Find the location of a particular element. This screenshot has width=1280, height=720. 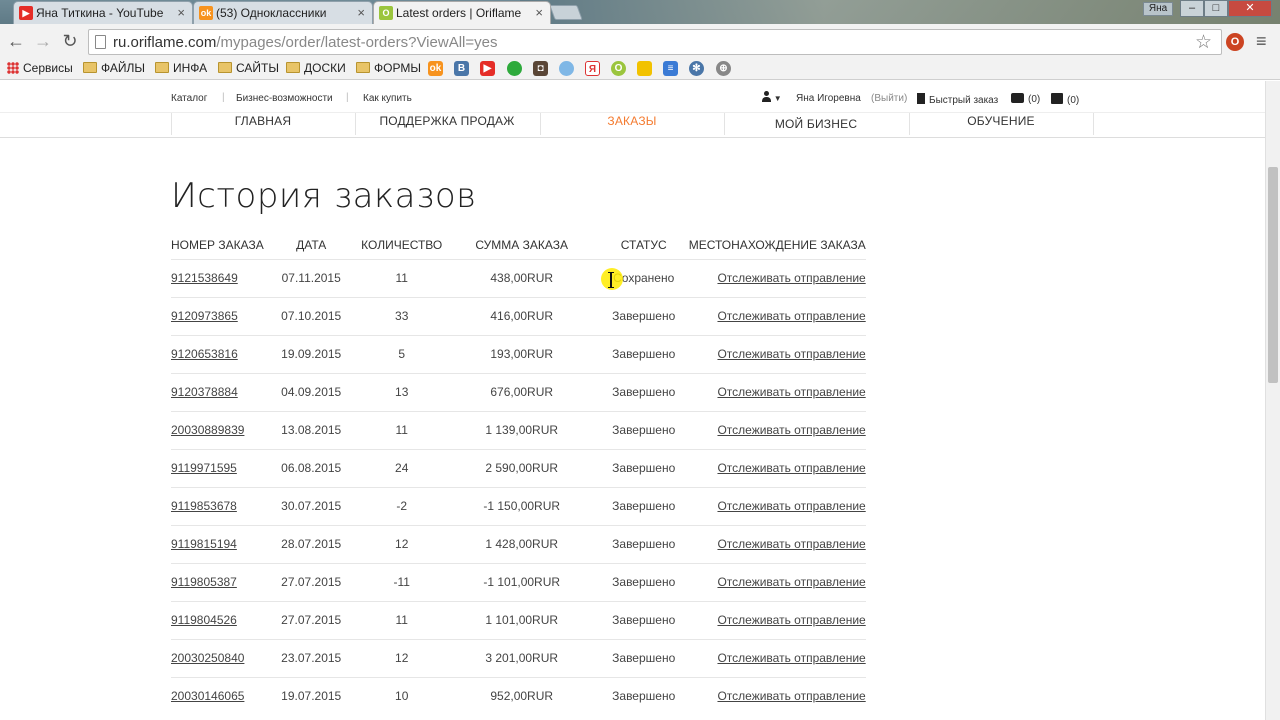

caret-down-icon: ▼ is located at coordinates (777, 98).